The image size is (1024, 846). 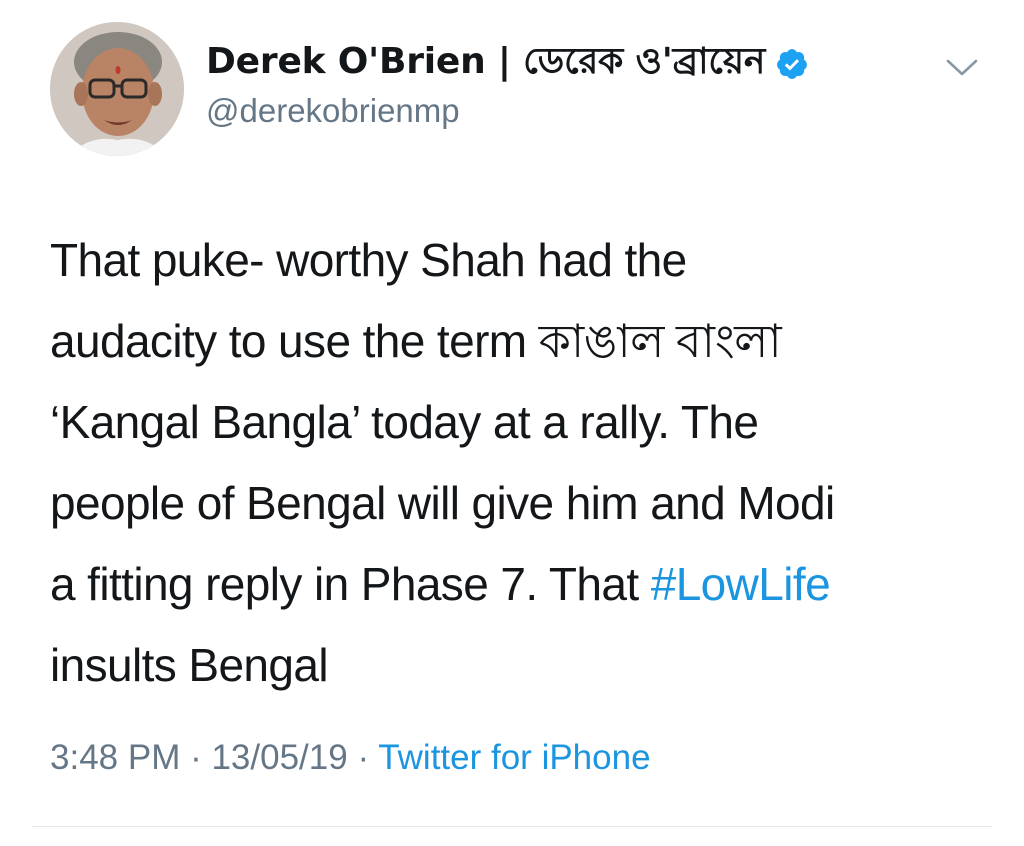 I want to click on tweet-text-line: ‘Kangal Bangla’ today at a rally. The, so click(x=404, y=422).